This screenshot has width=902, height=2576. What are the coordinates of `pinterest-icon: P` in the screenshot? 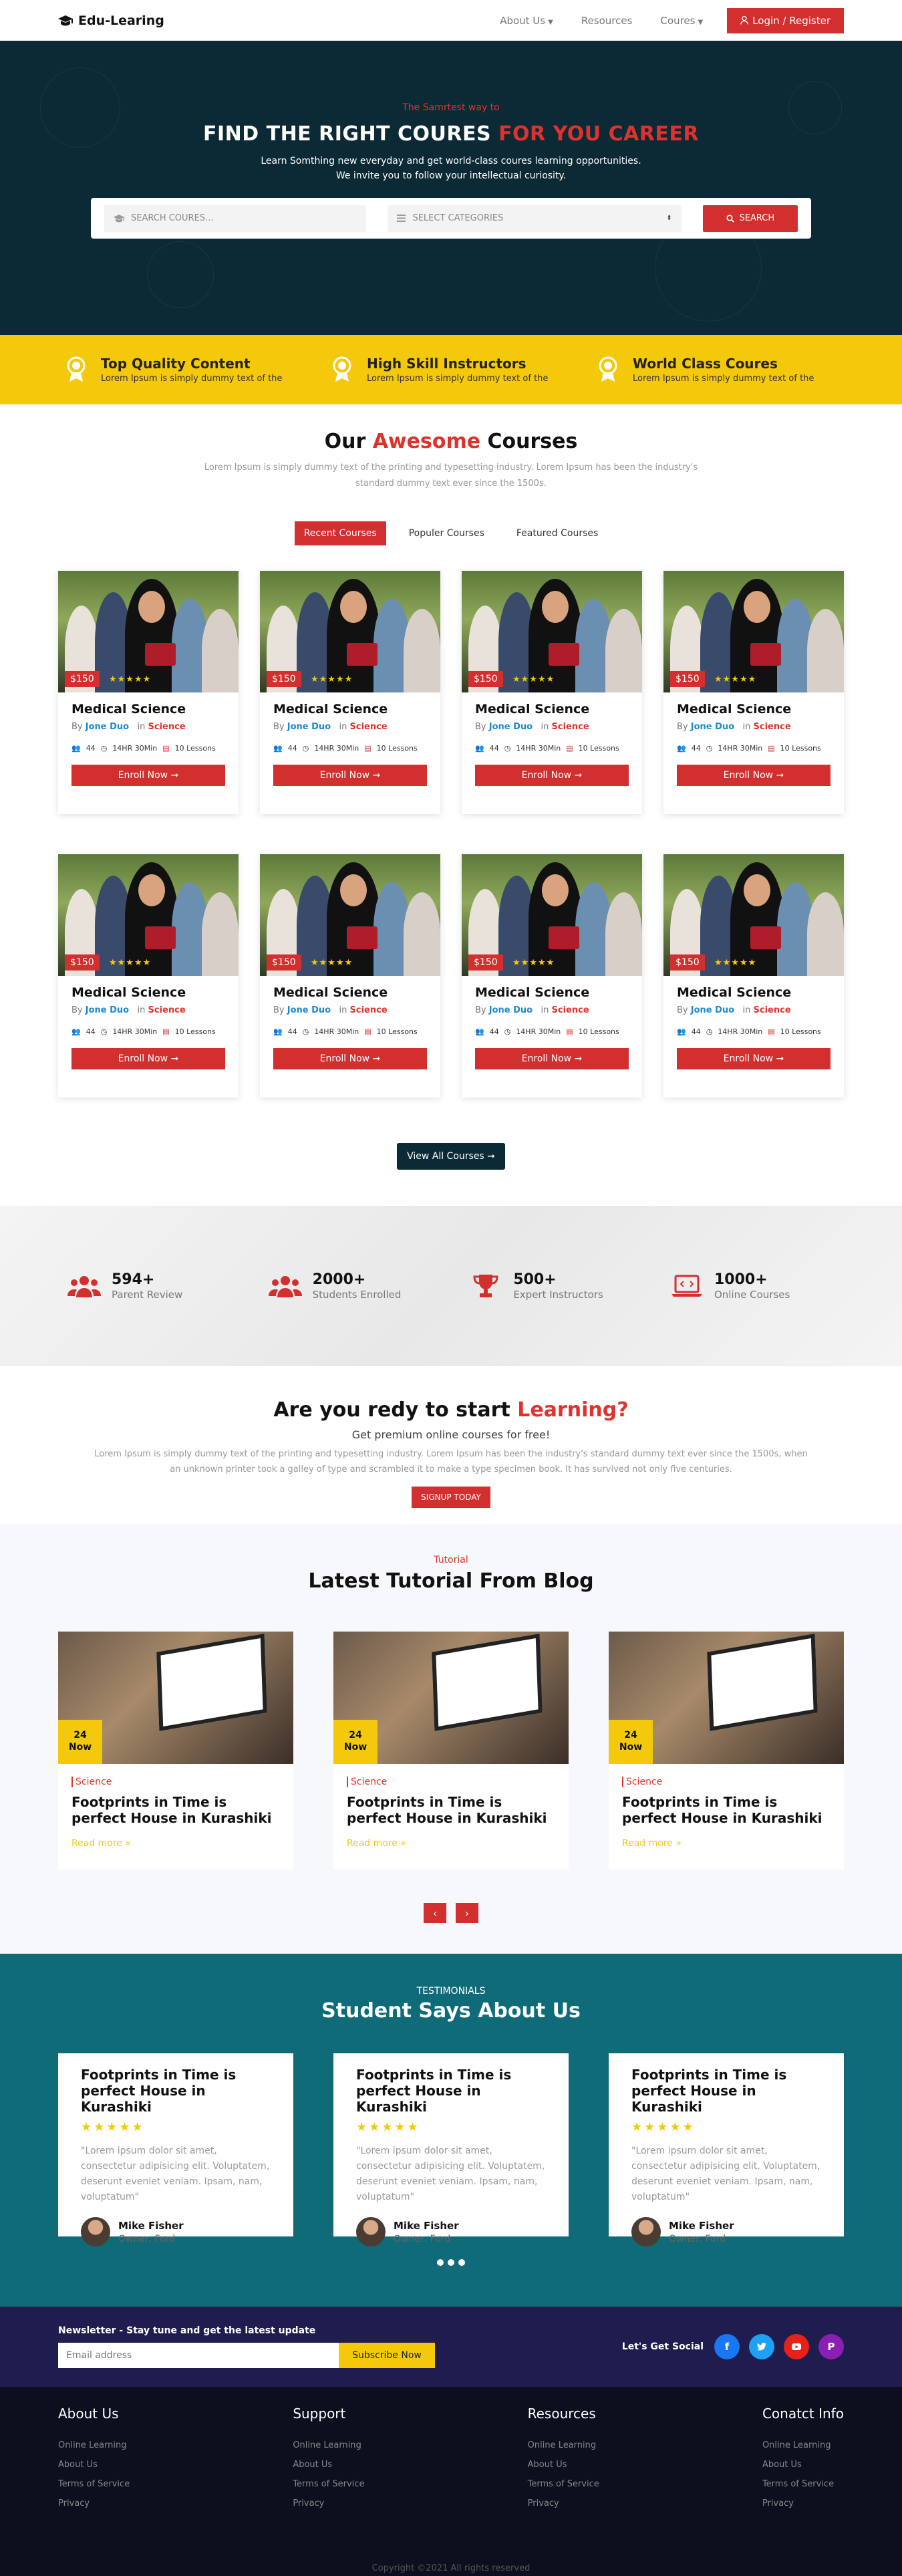 It's located at (831, 2346).